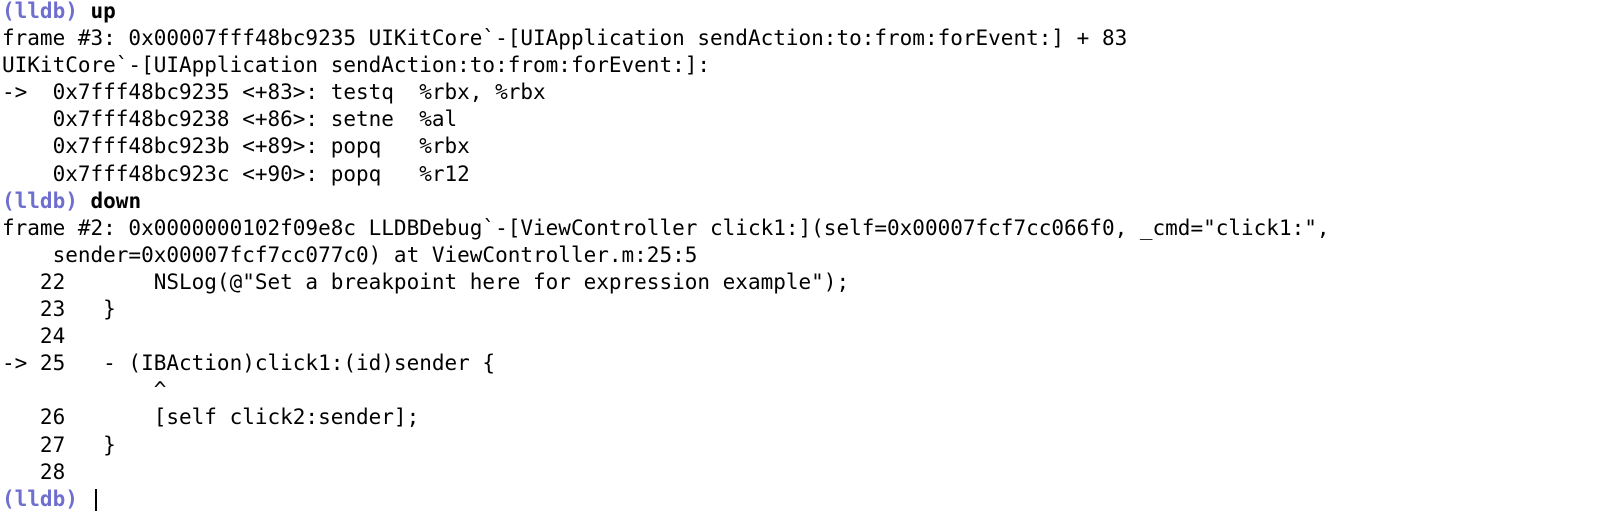 This screenshot has height=520, width=1616. What do you see at coordinates (116, 200) in the screenshot?
I see `lldb-command: down` at bounding box center [116, 200].